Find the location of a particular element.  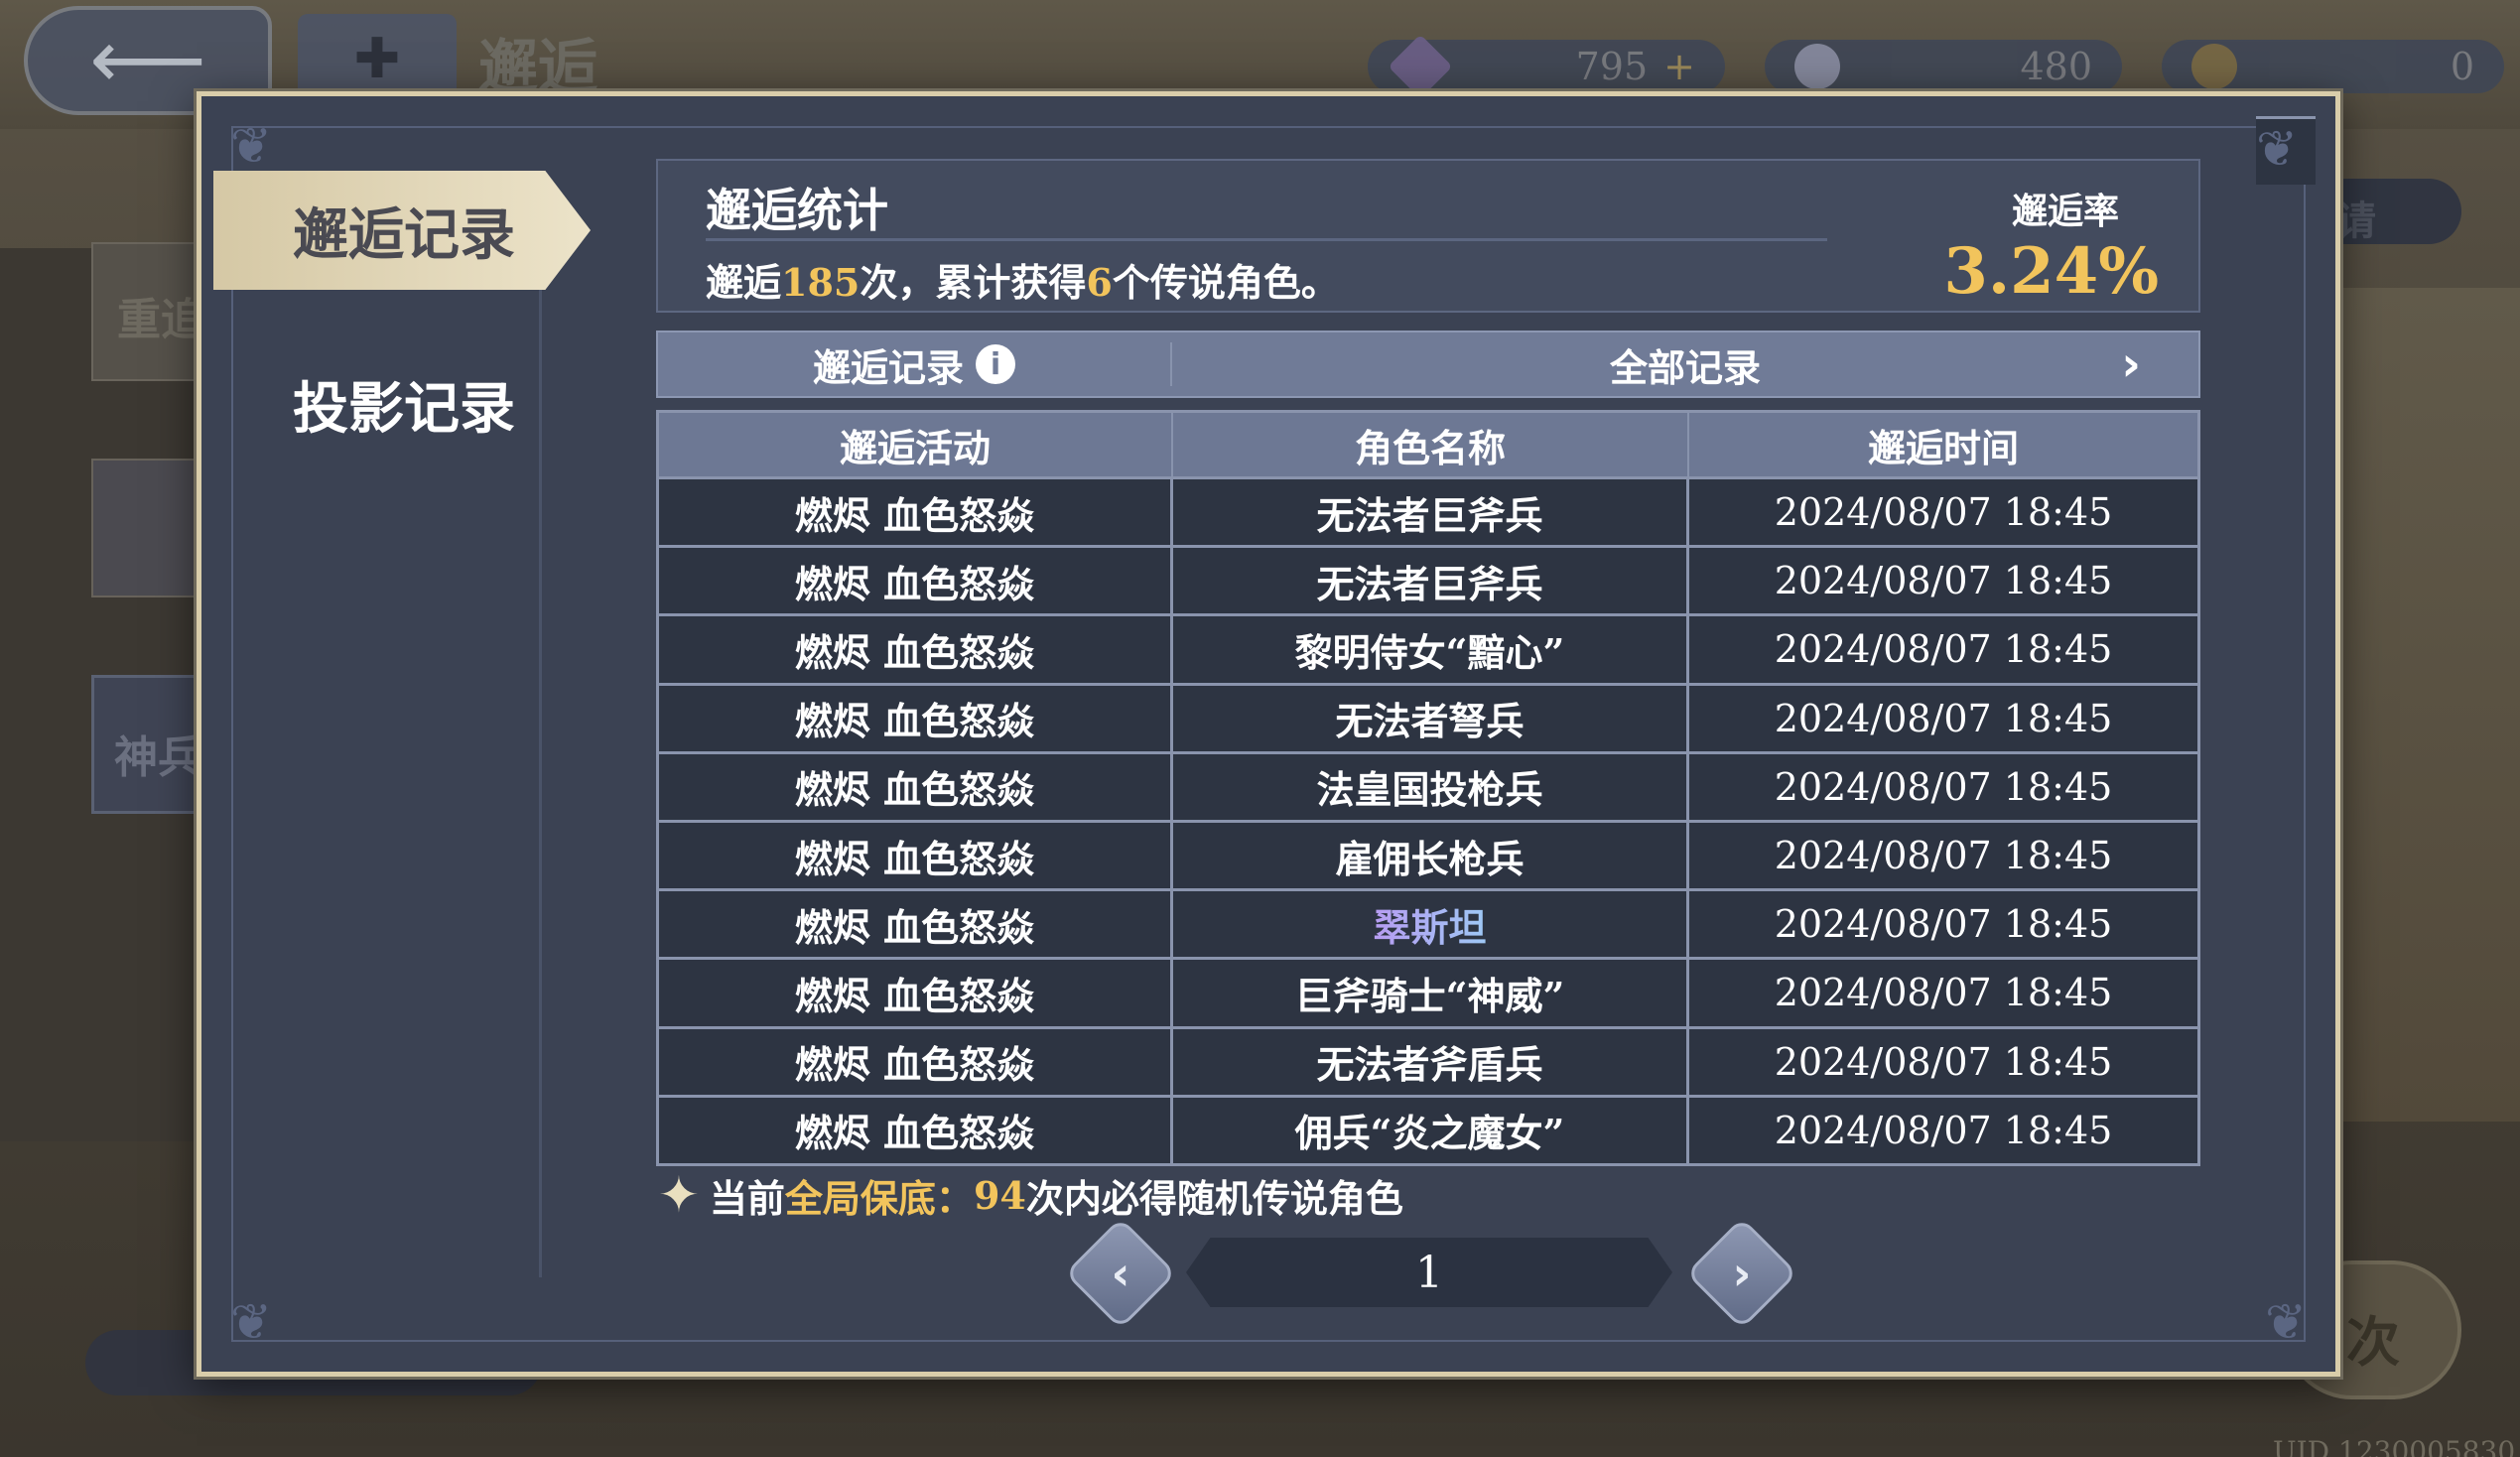

cell-character: 黎明侍女“黯心” is located at coordinates (1431, 649).